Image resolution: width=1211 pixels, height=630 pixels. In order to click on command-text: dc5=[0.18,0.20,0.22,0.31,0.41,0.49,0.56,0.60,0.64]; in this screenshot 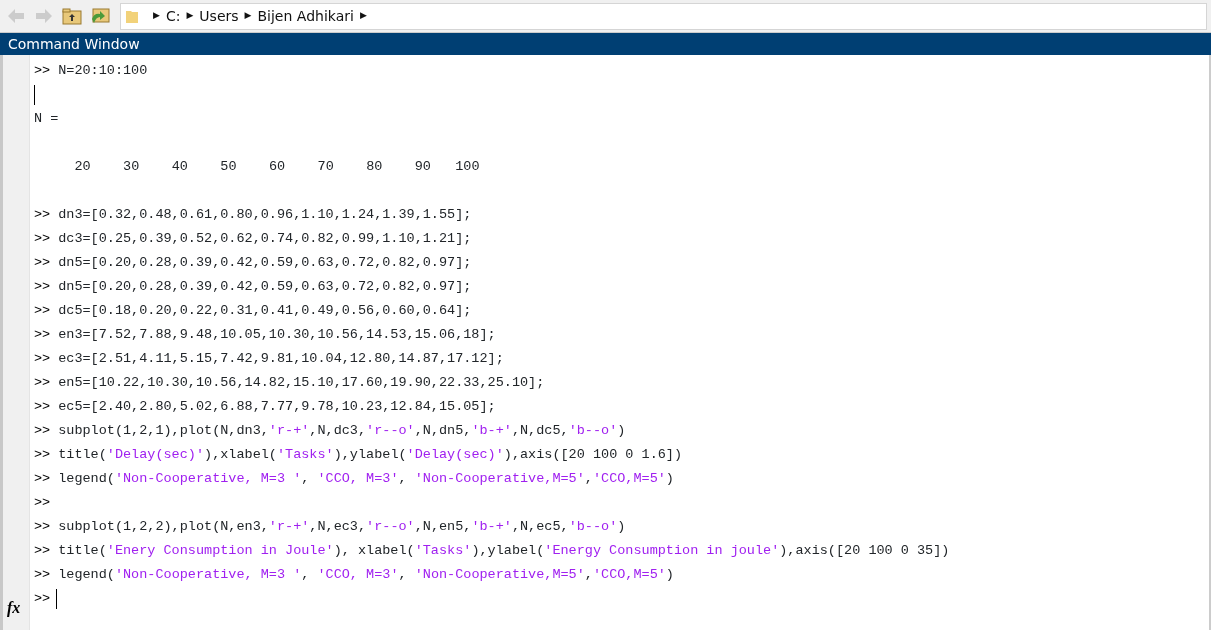, I will do `click(265, 311)`.